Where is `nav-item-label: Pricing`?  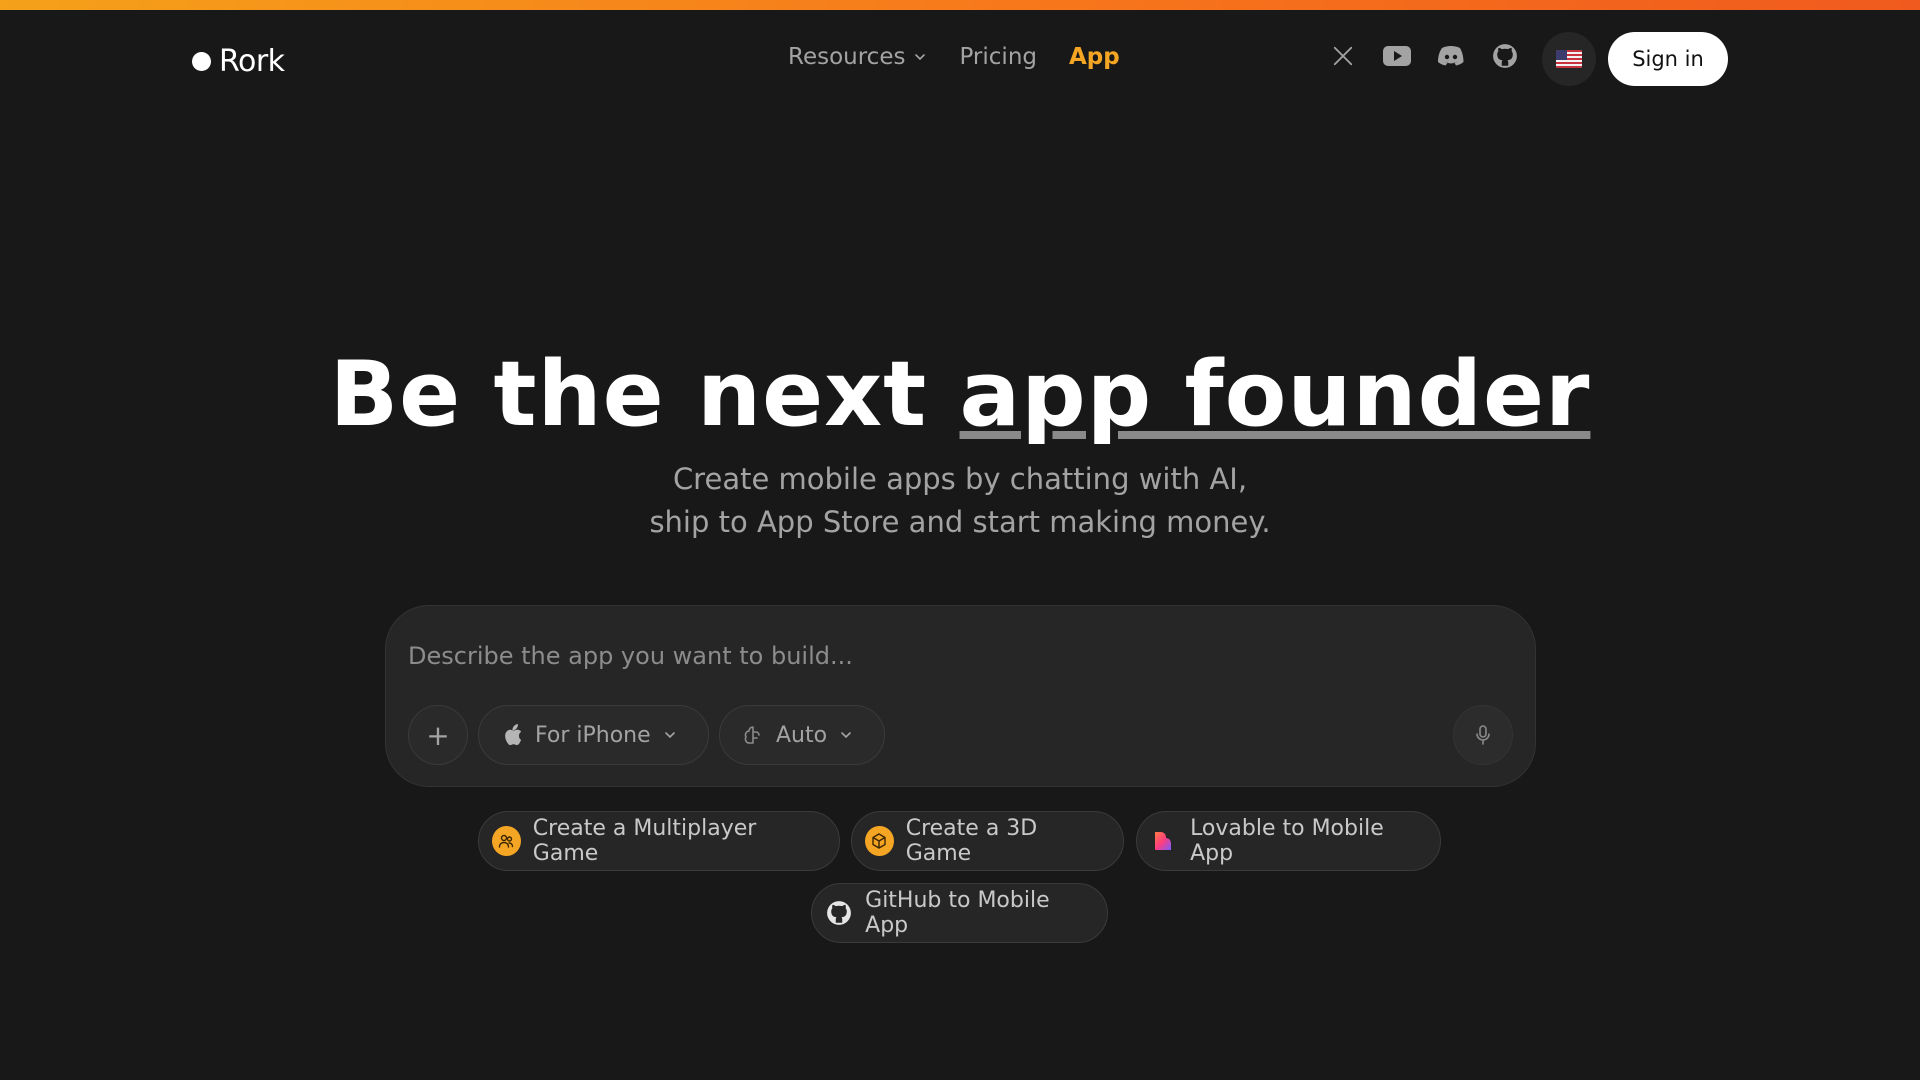 nav-item-label: Pricing is located at coordinates (998, 57).